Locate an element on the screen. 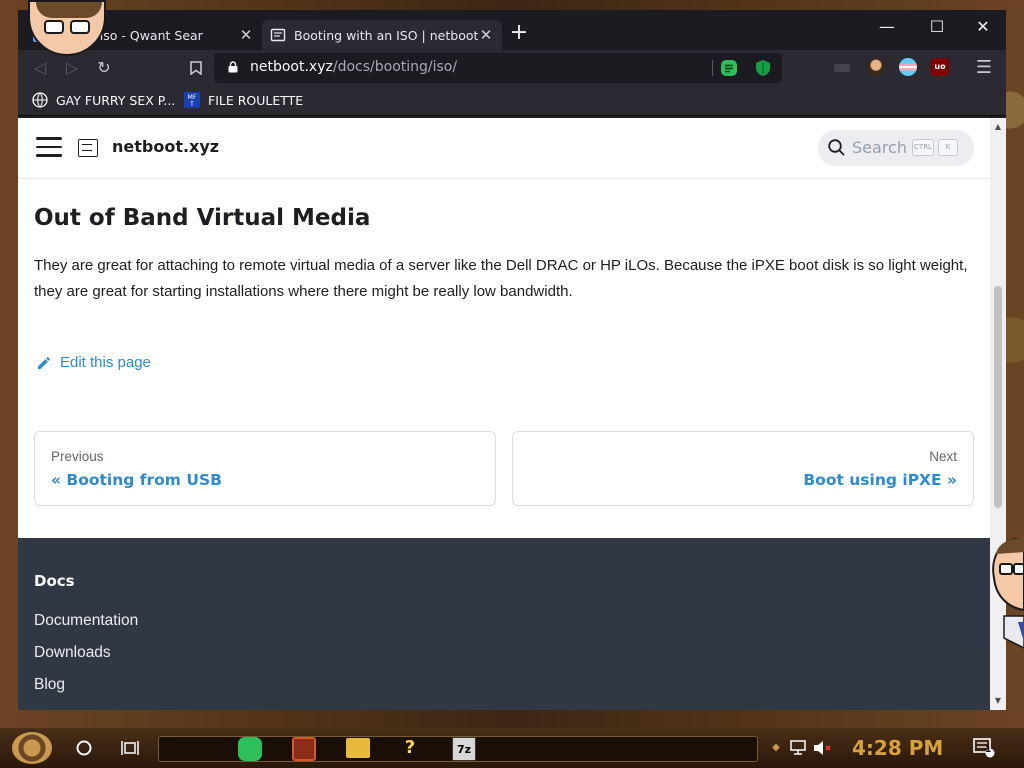 The image size is (1024, 768). globe-icon is located at coordinates (40, 100).